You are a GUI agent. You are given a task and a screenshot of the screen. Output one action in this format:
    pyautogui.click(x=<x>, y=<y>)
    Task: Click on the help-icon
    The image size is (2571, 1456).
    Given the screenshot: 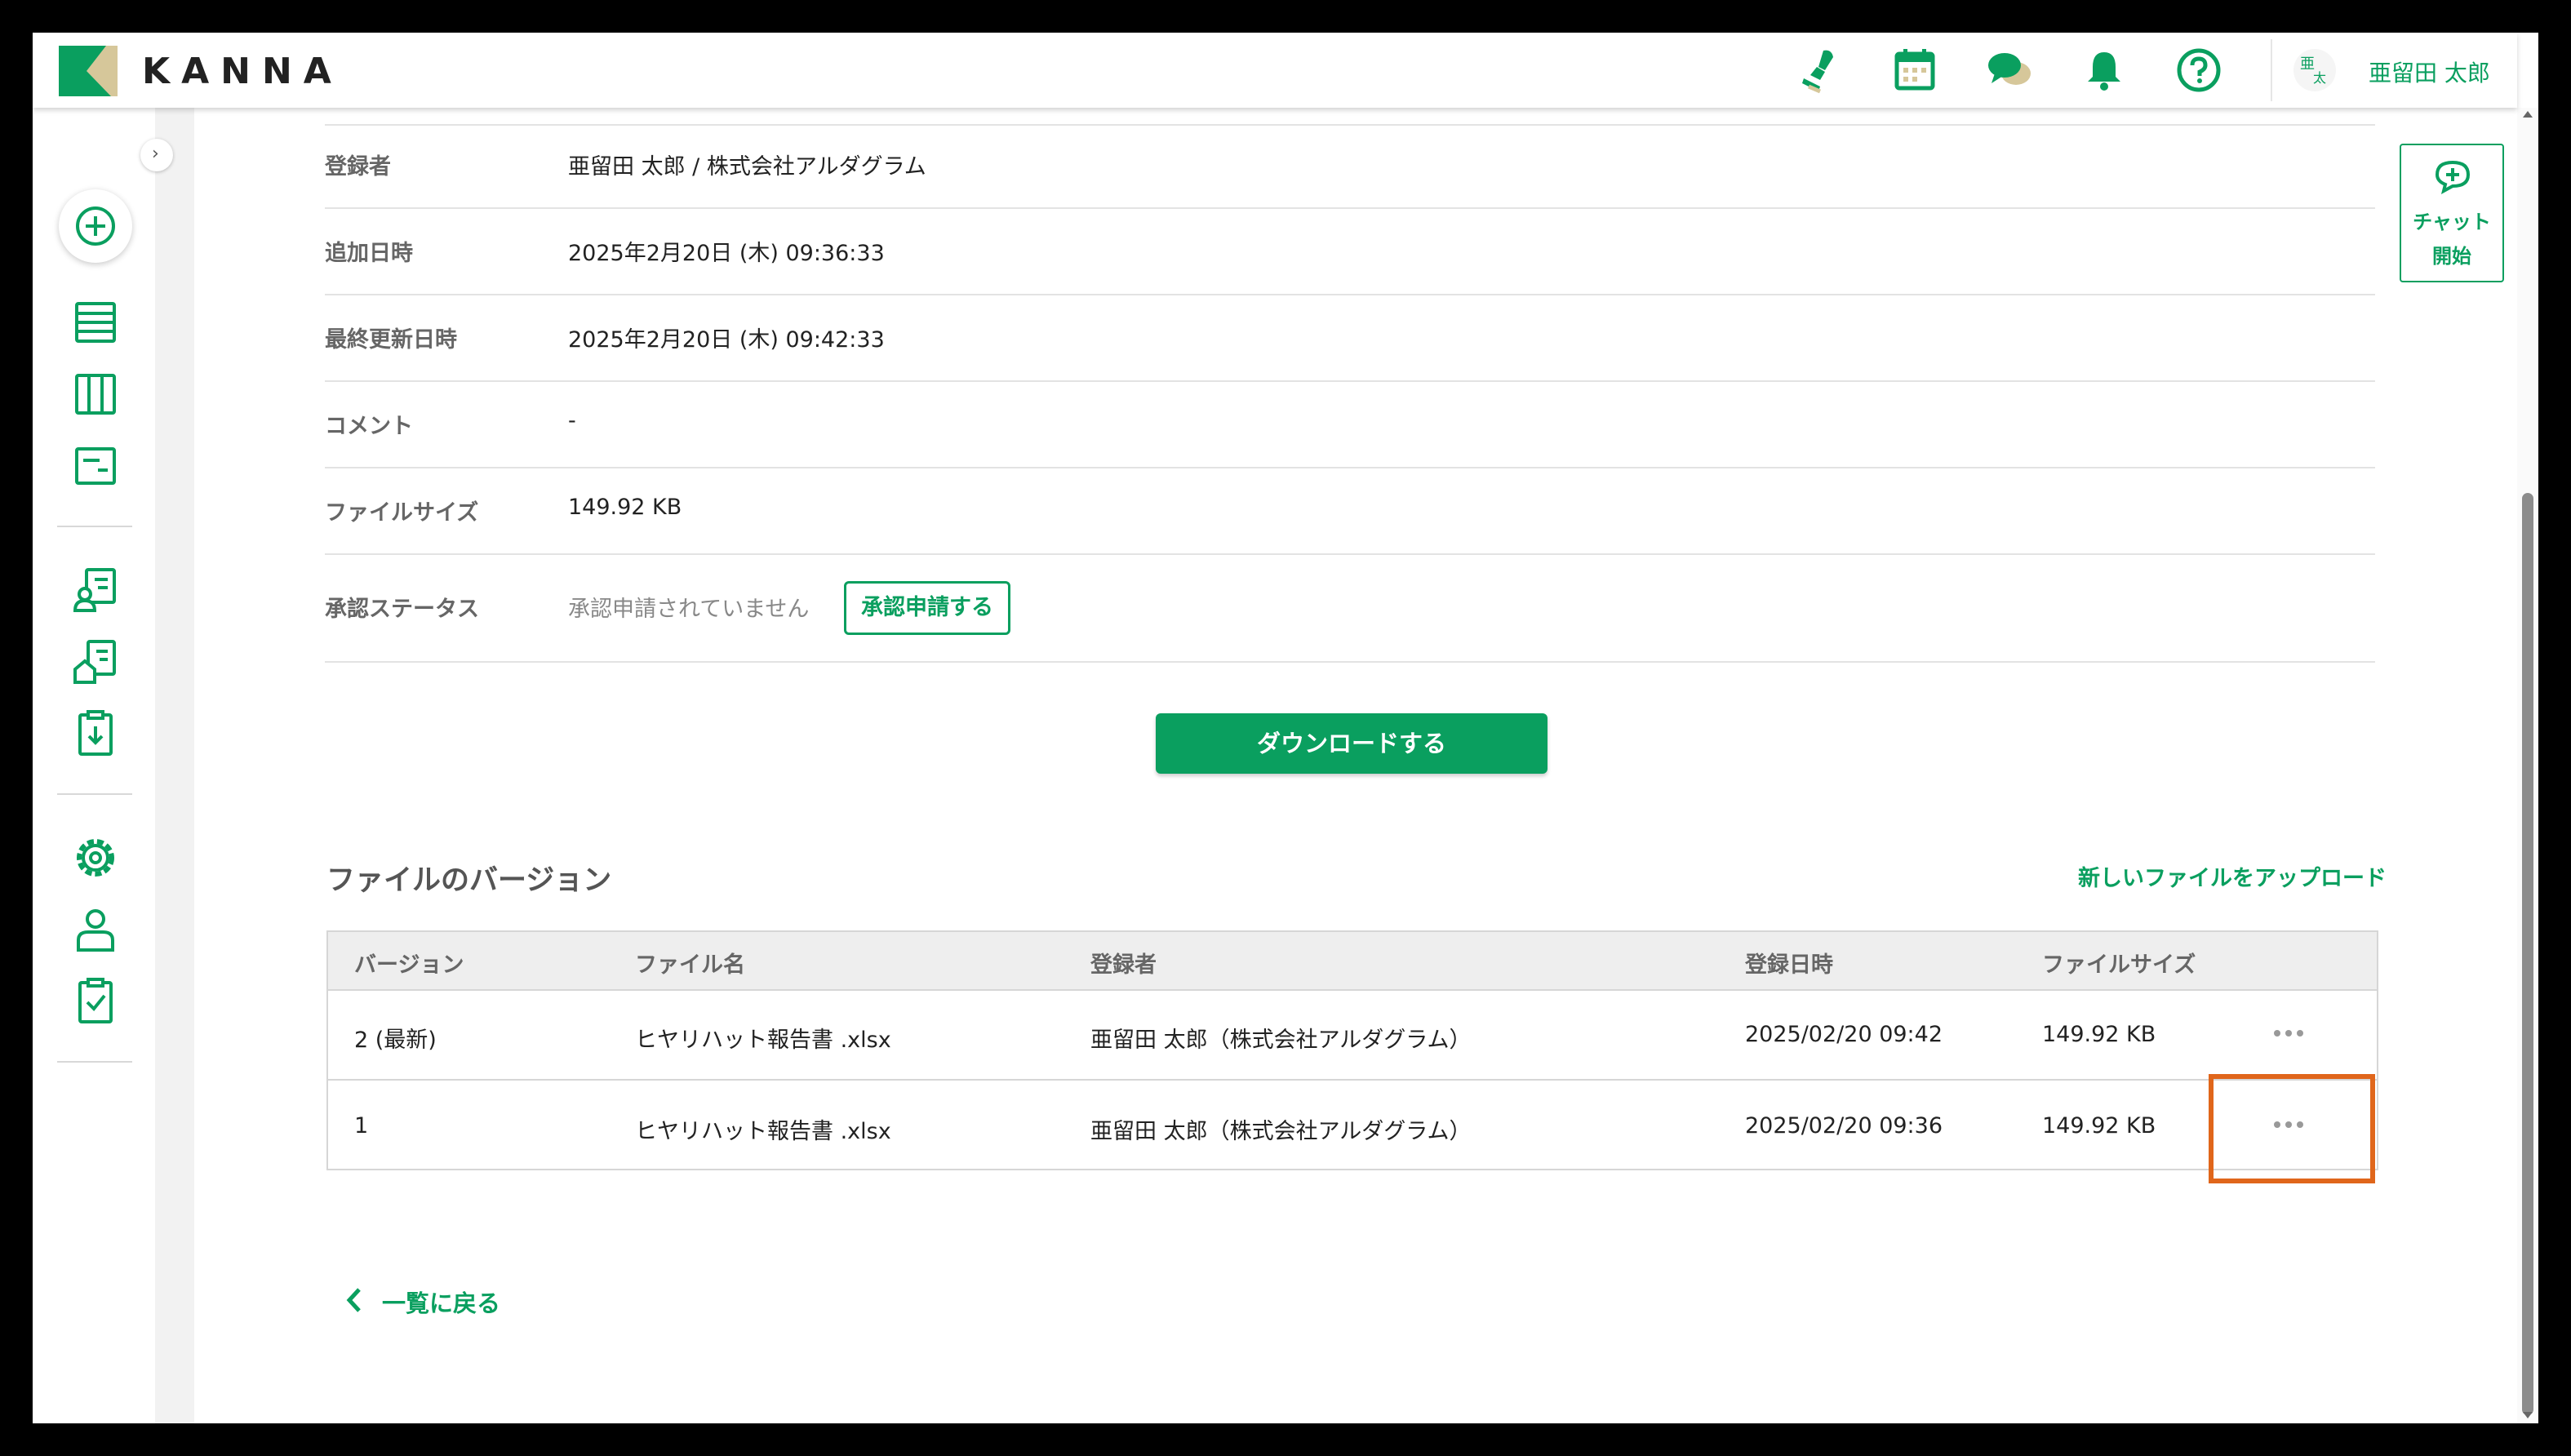 What is the action you would take?
    pyautogui.click(x=2198, y=70)
    